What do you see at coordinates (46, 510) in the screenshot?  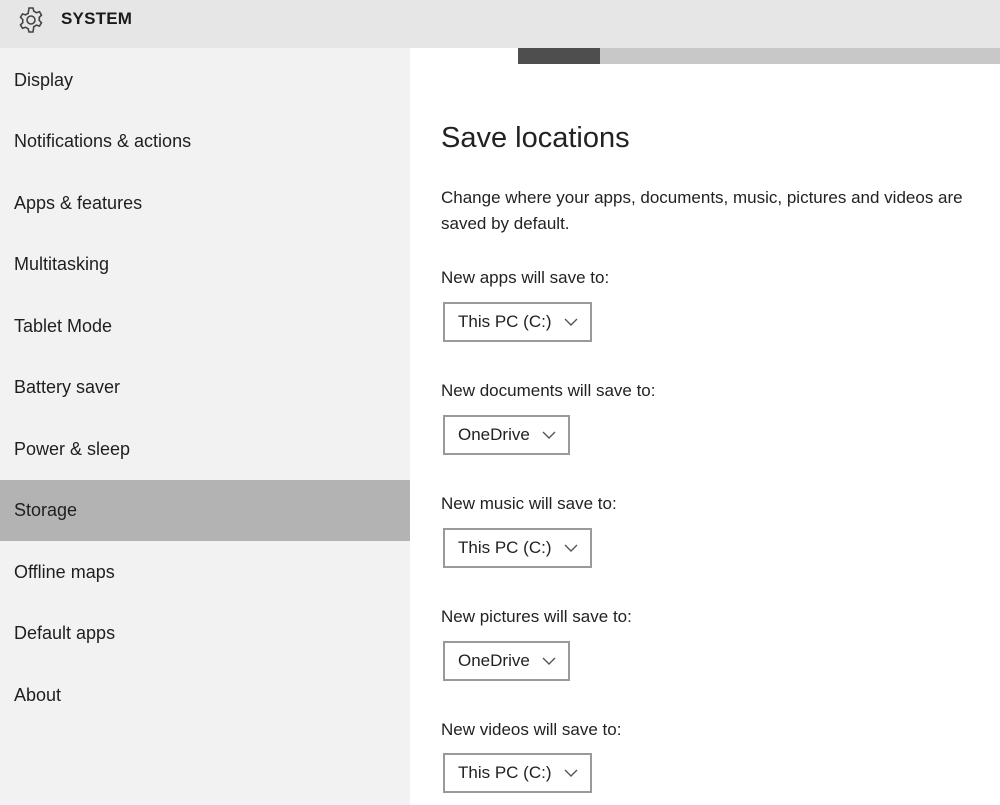 I see `sidebar-item-label: Storage` at bounding box center [46, 510].